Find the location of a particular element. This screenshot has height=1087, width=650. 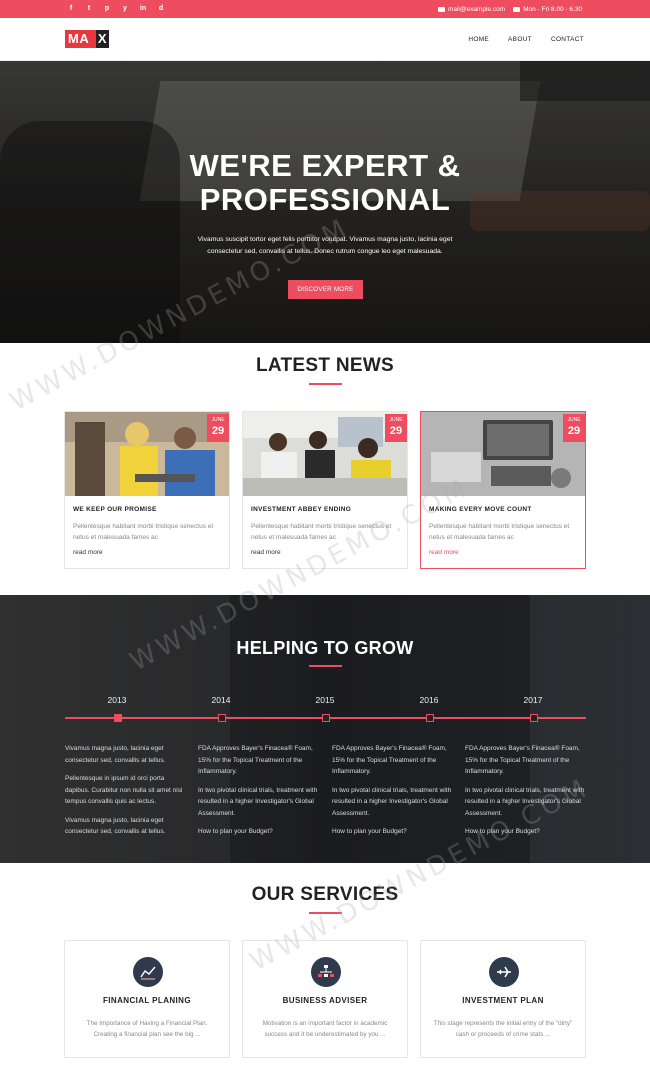

youtube-icon: y is located at coordinates (125, 9).